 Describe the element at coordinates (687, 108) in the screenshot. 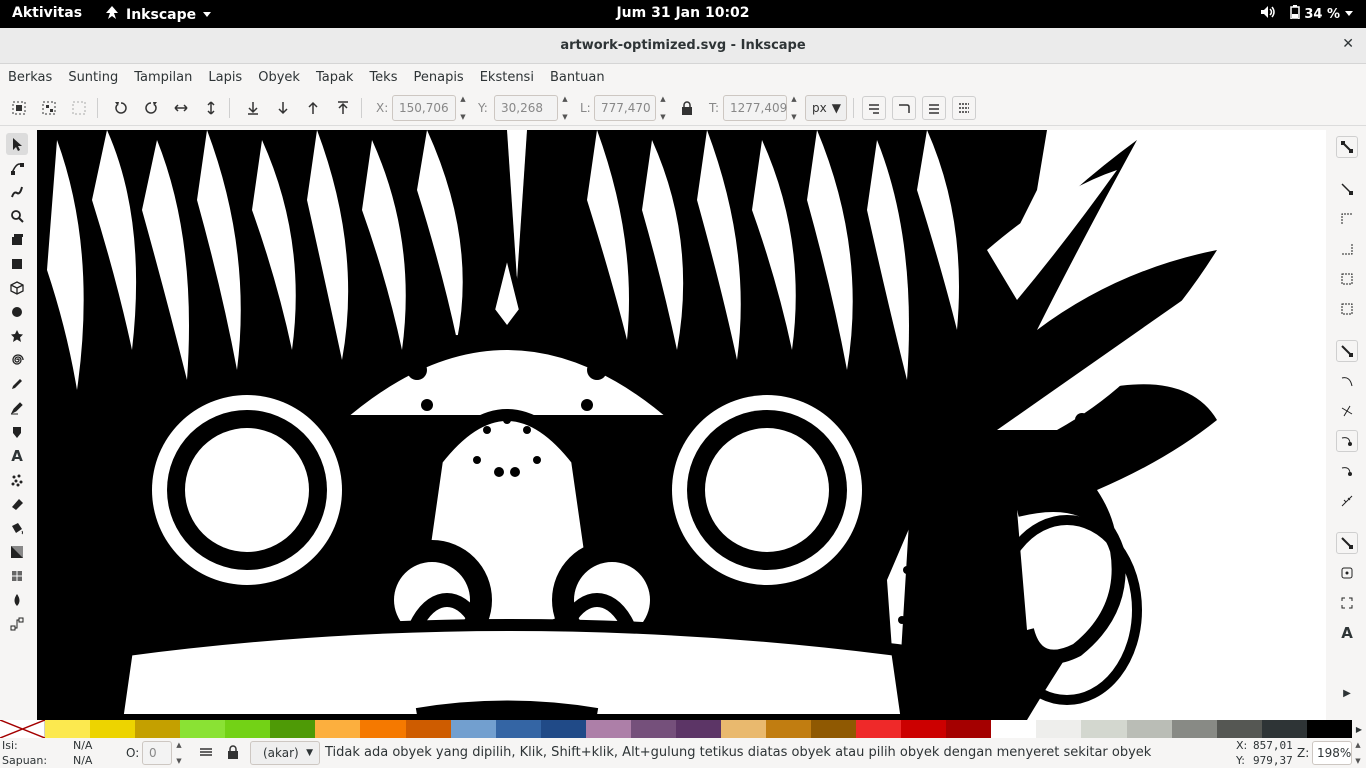

I see `lock-icon` at that location.